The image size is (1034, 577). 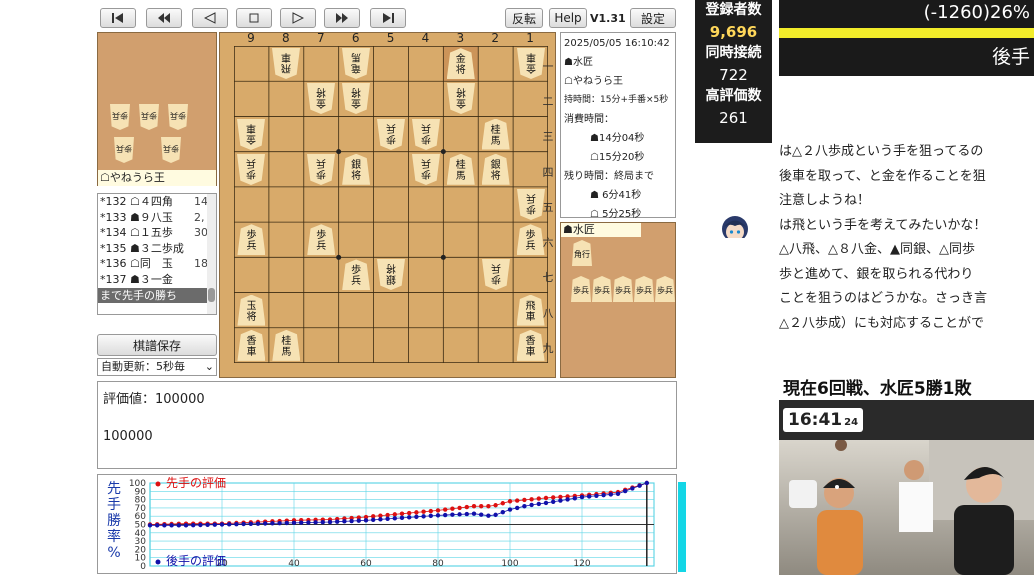 What do you see at coordinates (251, 310) in the screenshot?
I see `shogi-piece: 玉将` at bounding box center [251, 310].